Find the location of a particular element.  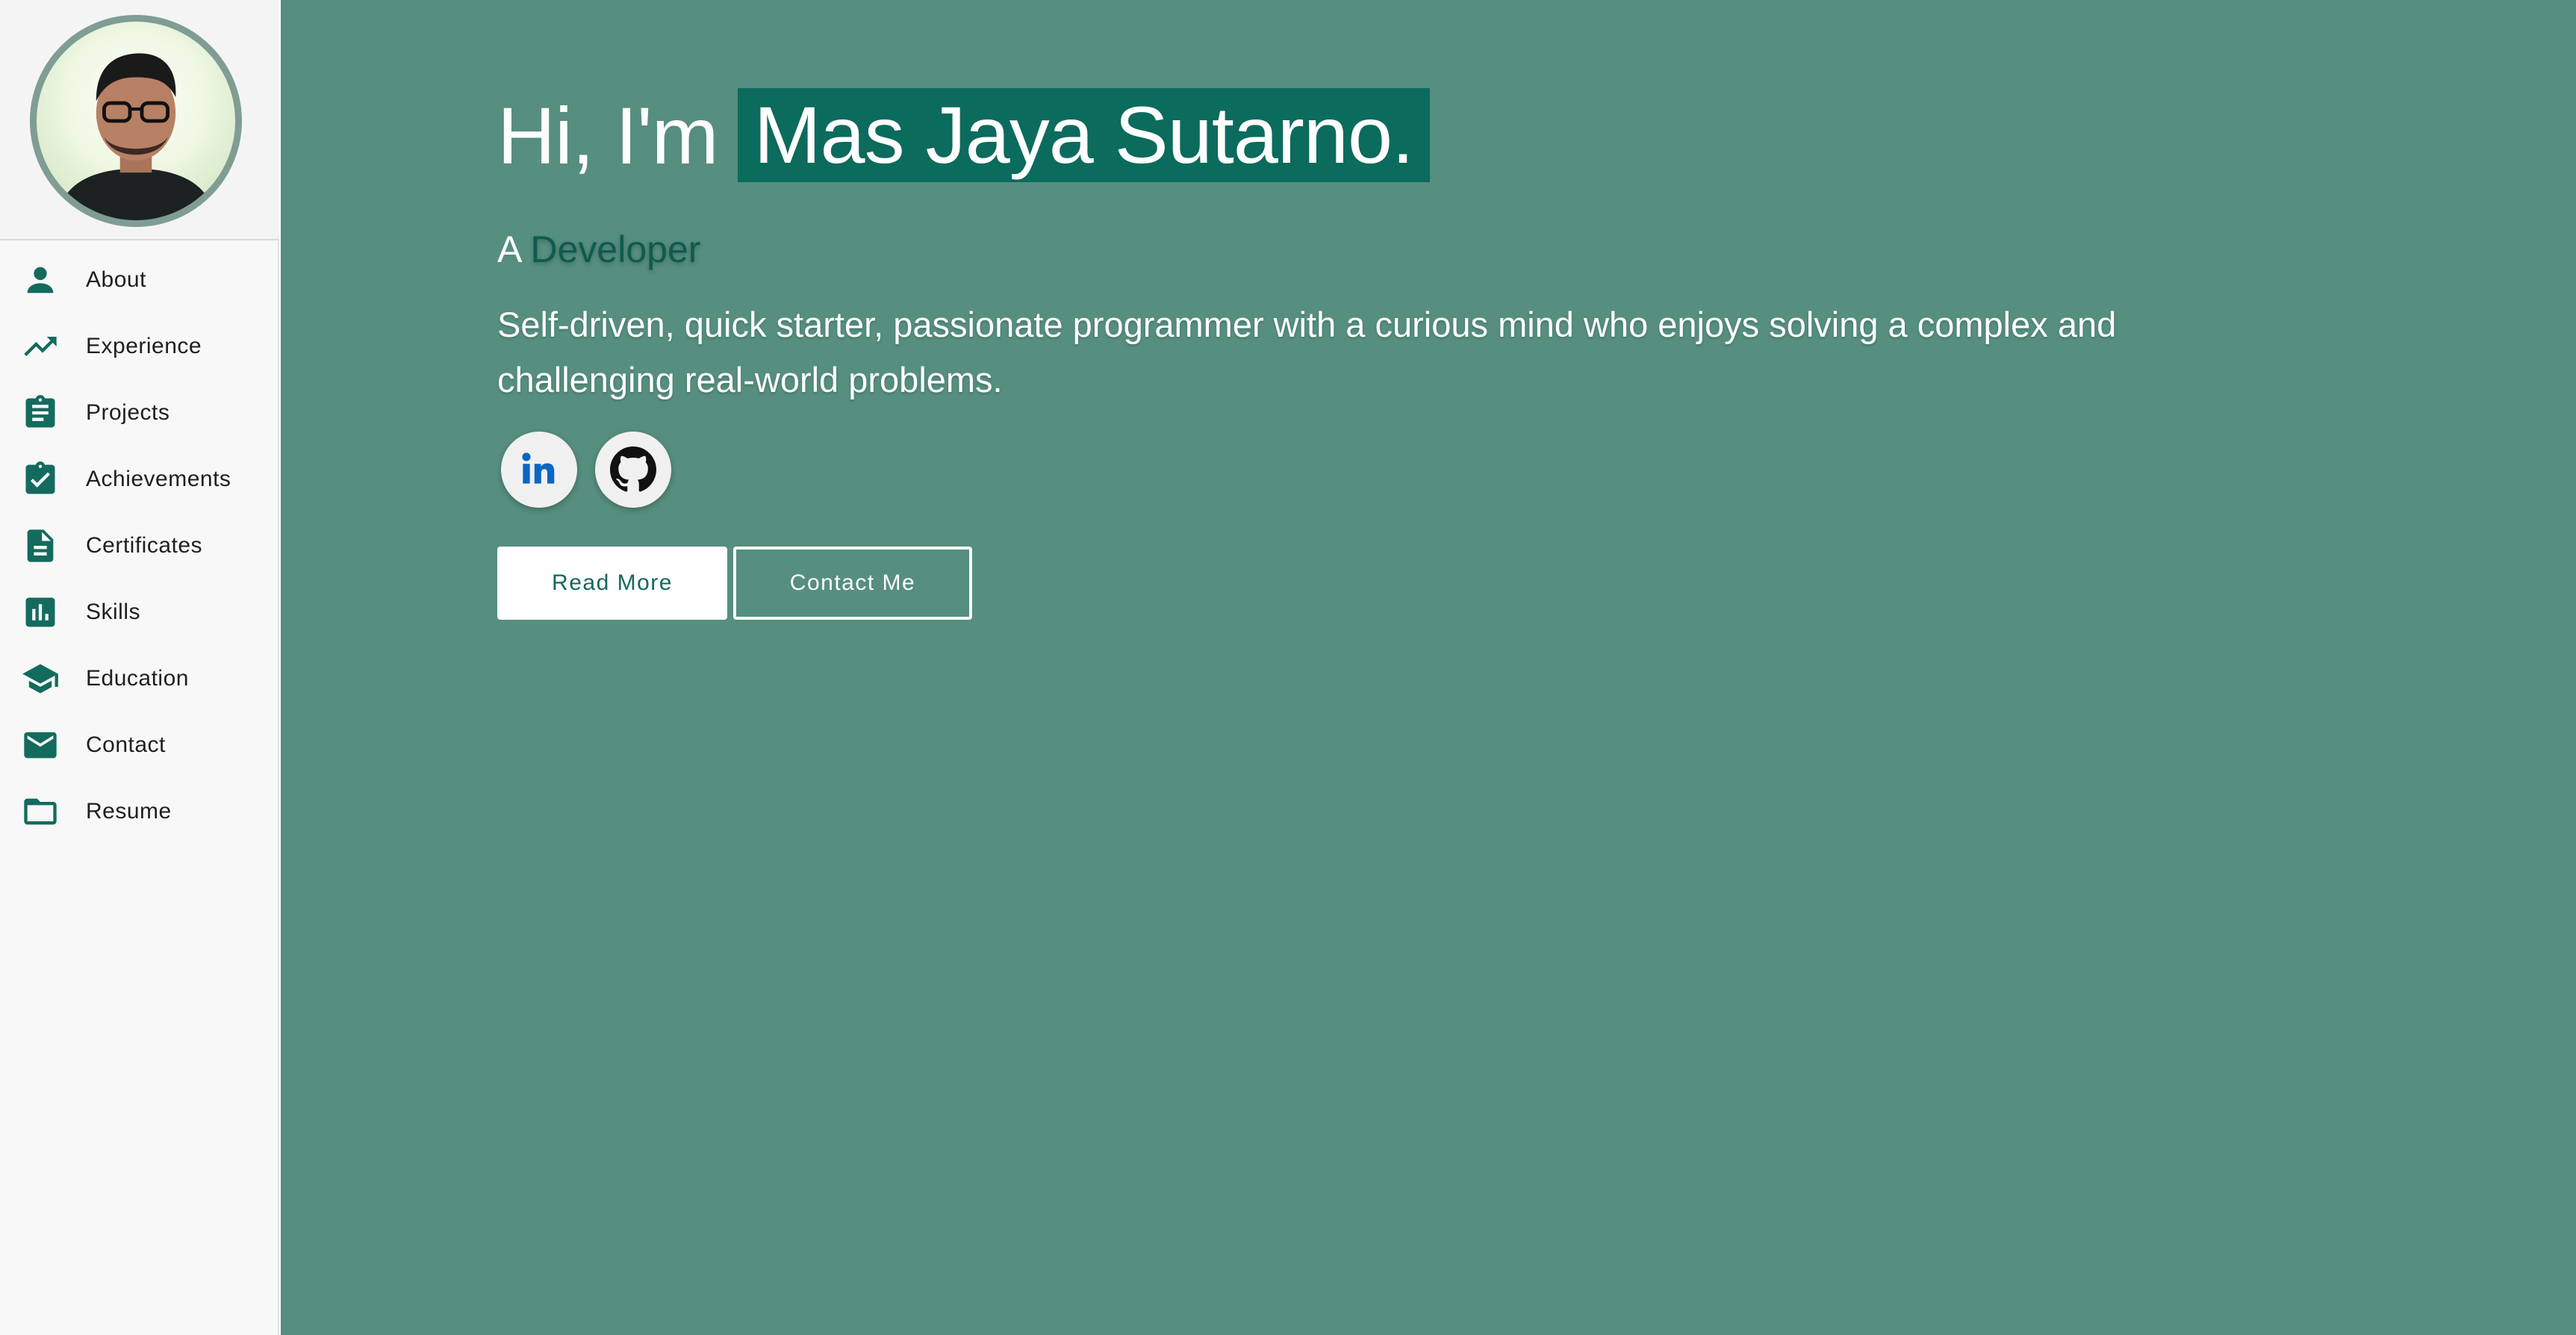

hero-greeting: Hi, I'm is located at coordinates (608, 135).